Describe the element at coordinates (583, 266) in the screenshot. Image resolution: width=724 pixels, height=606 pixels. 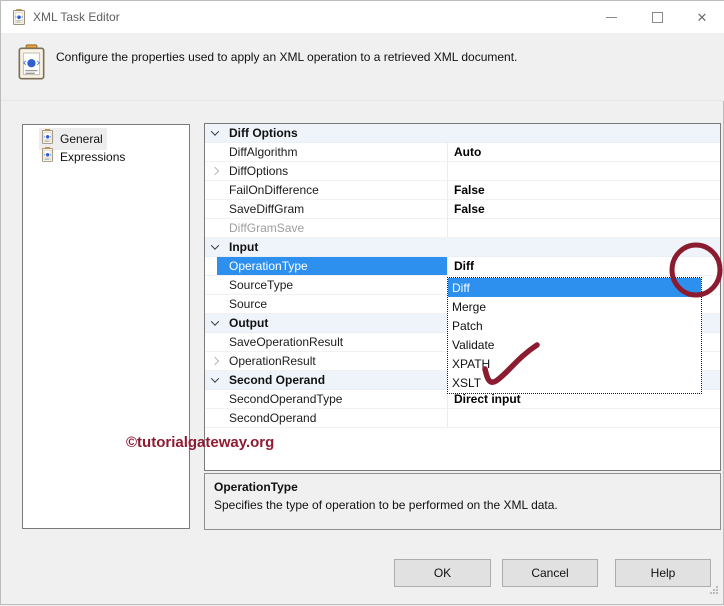
I see `property-value: Diff` at that location.